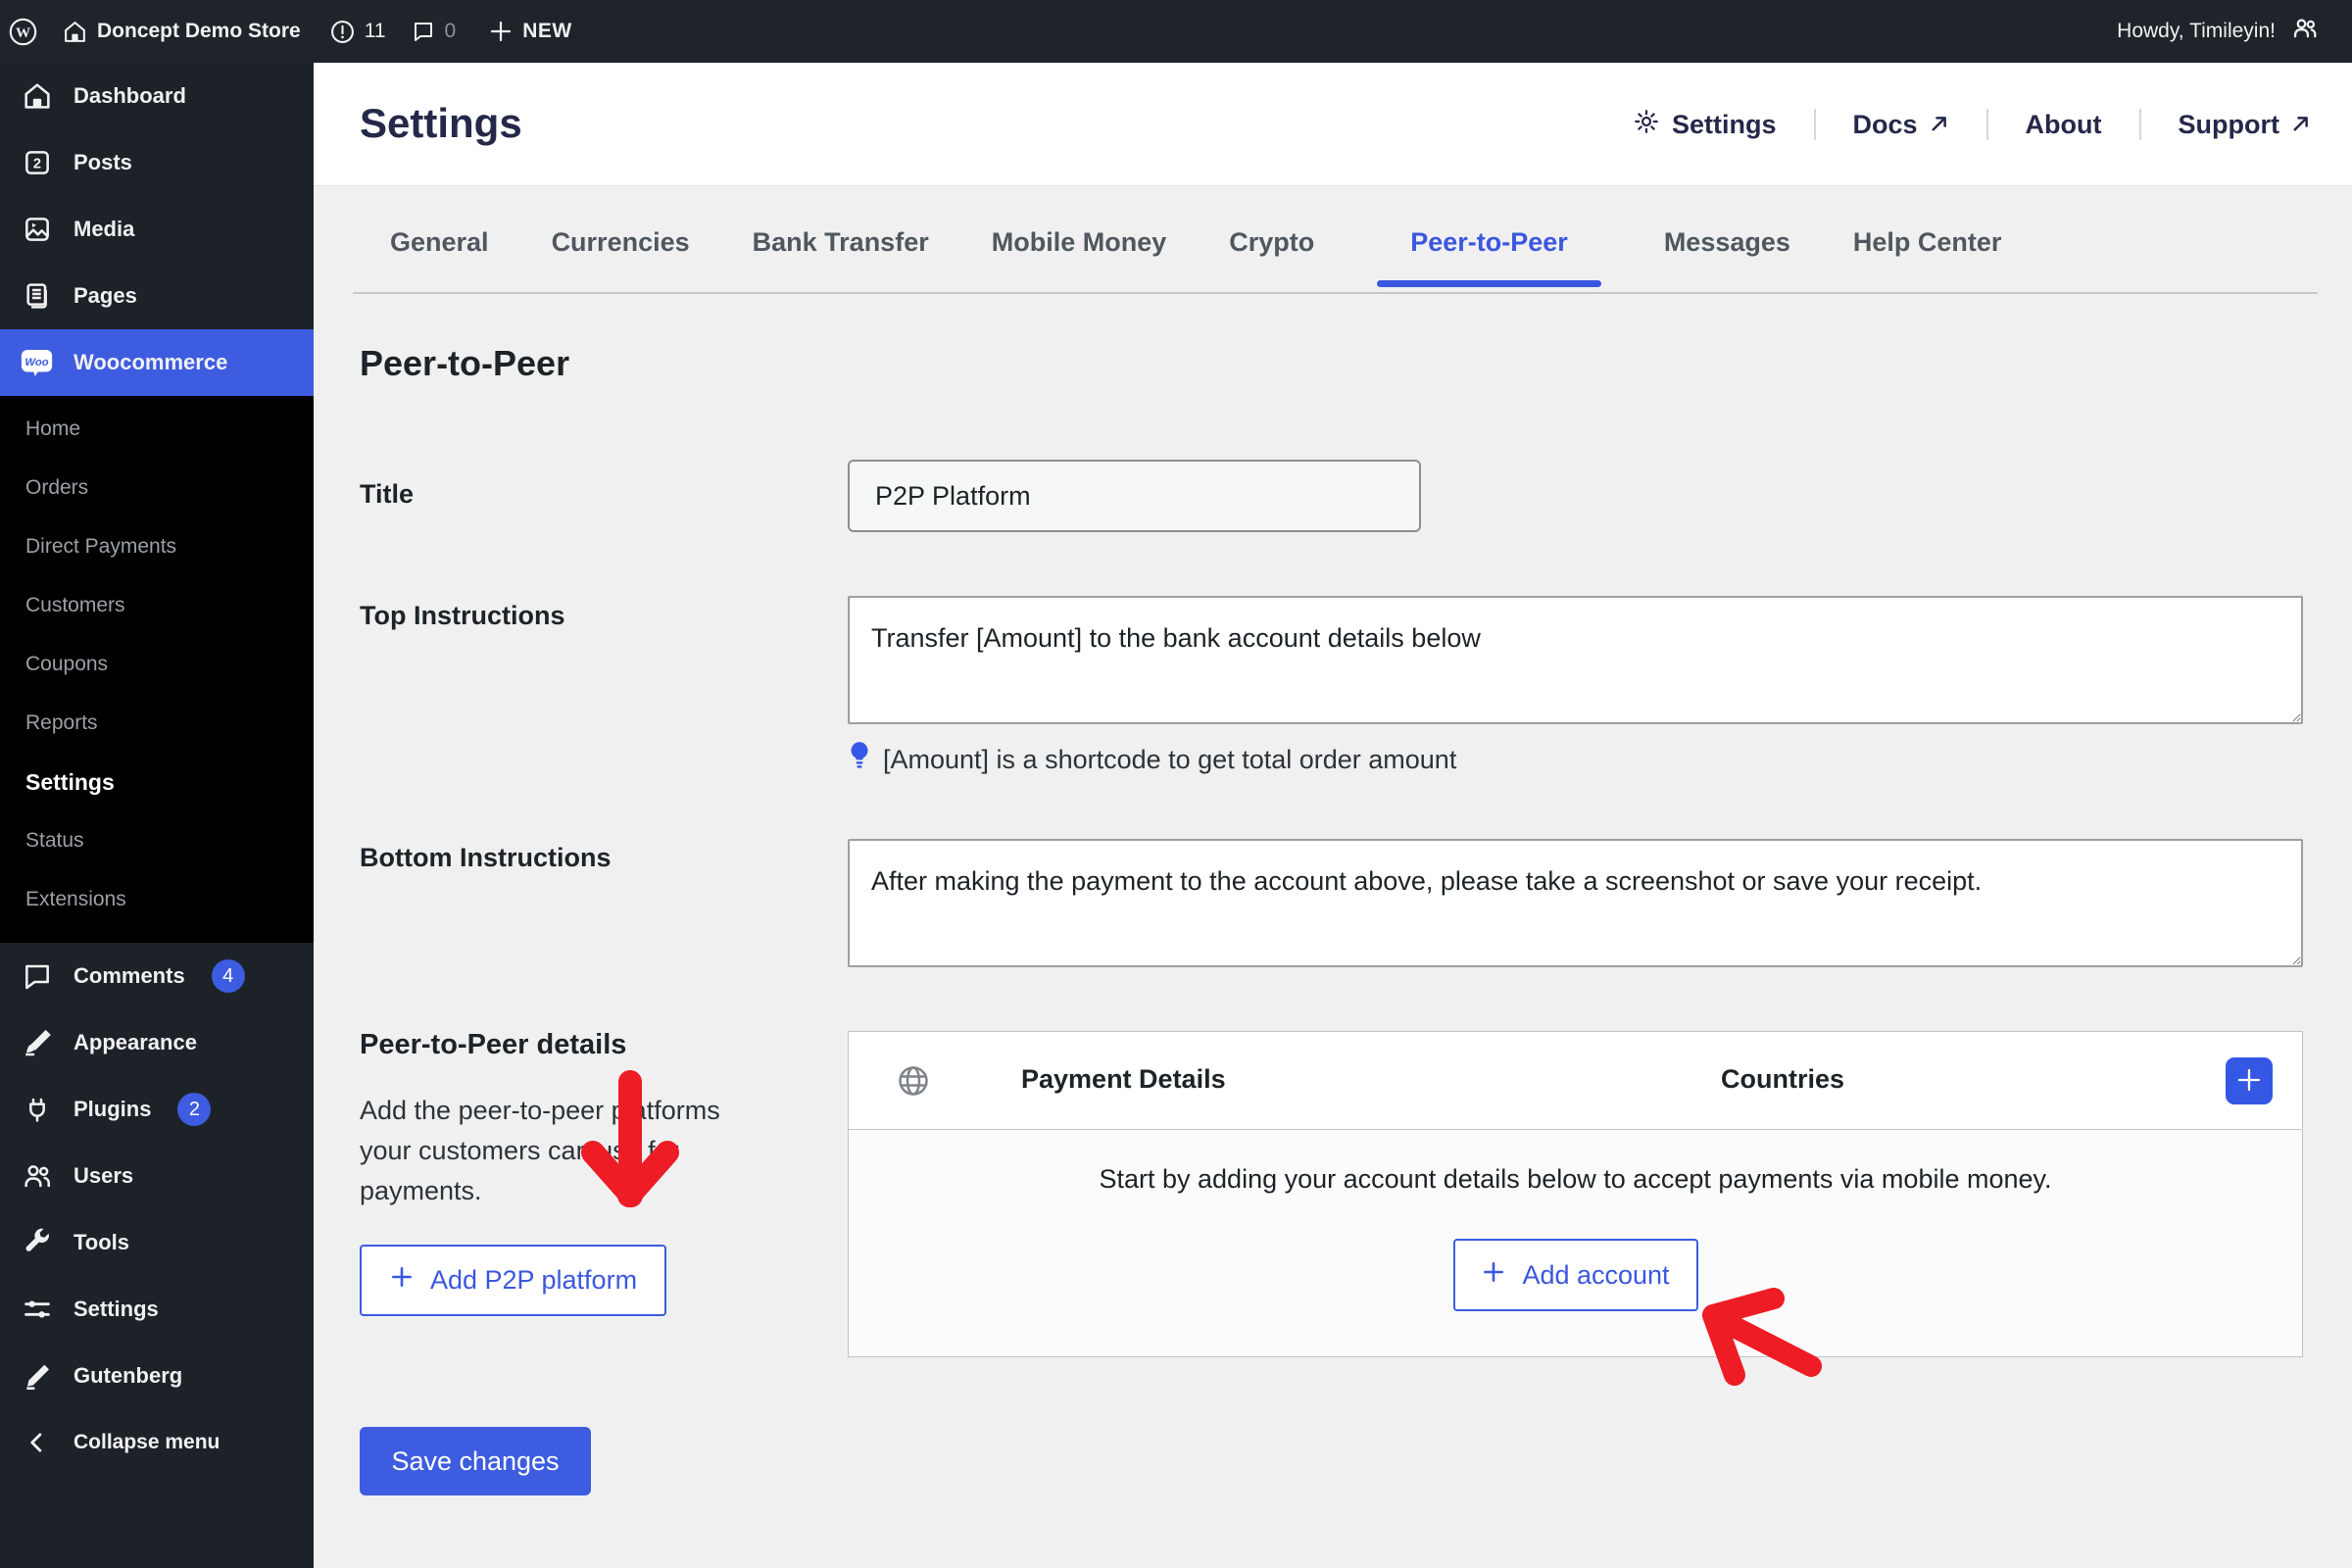 This screenshot has width=2352, height=1568. I want to click on tab-help-center: Help Center, so click(1927, 248).